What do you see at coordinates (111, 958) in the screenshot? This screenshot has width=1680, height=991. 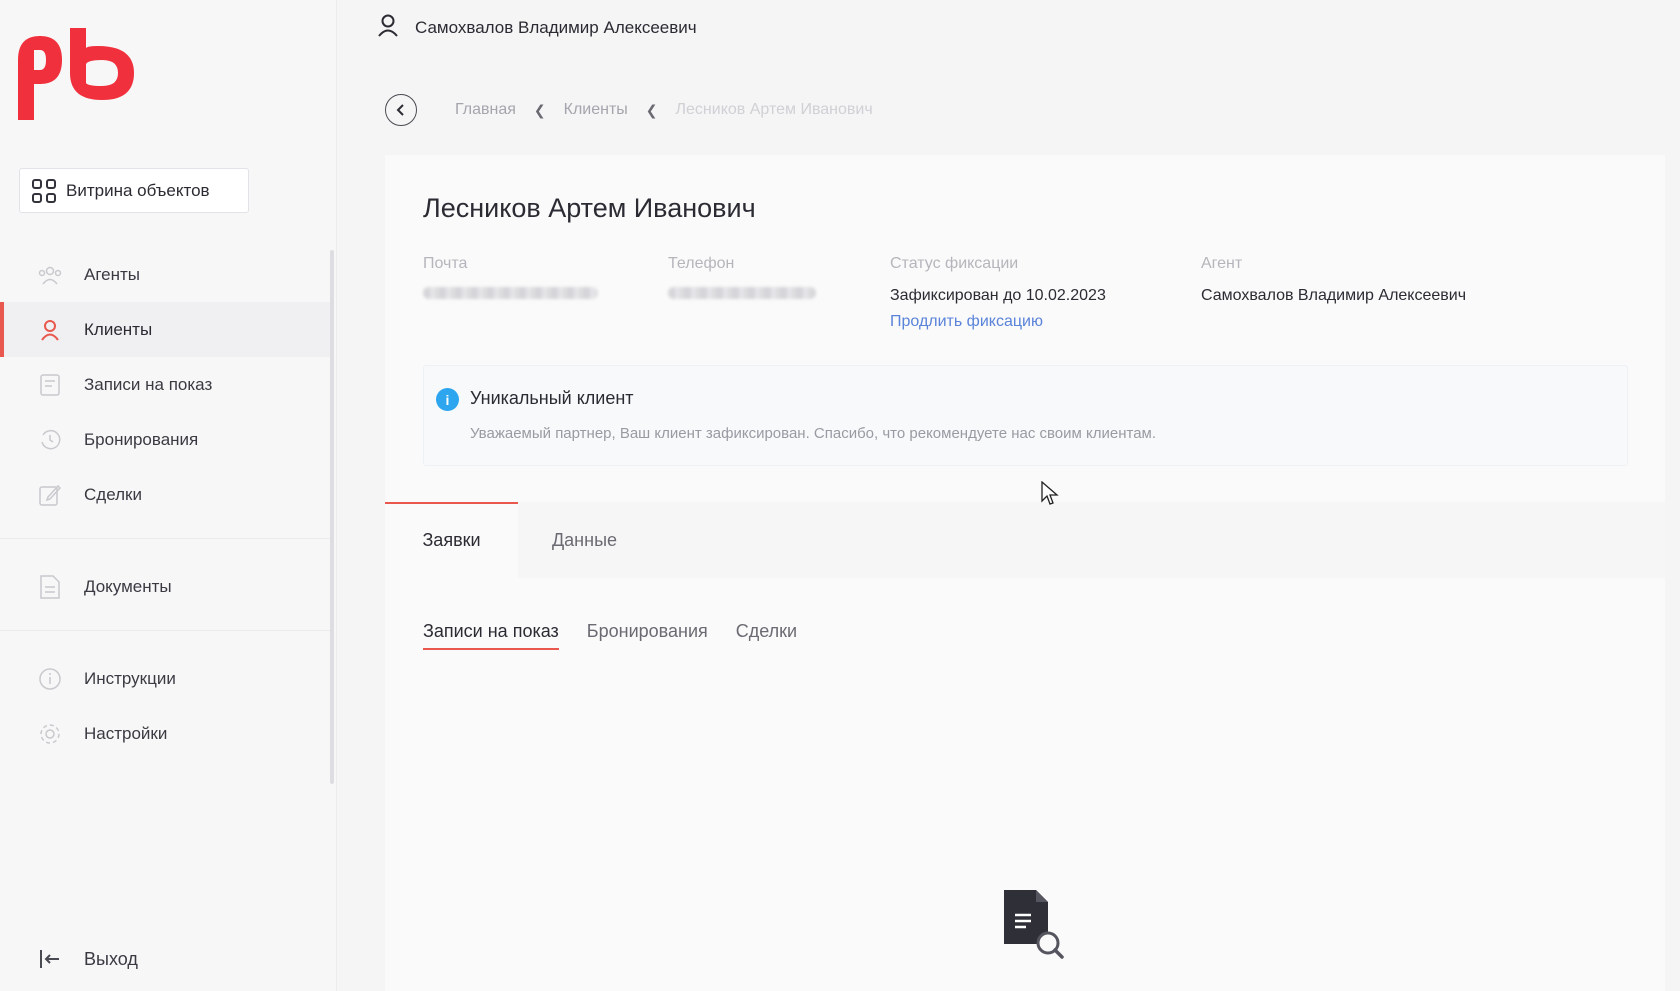 I see `logout-label: Выход` at bounding box center [111, 958].